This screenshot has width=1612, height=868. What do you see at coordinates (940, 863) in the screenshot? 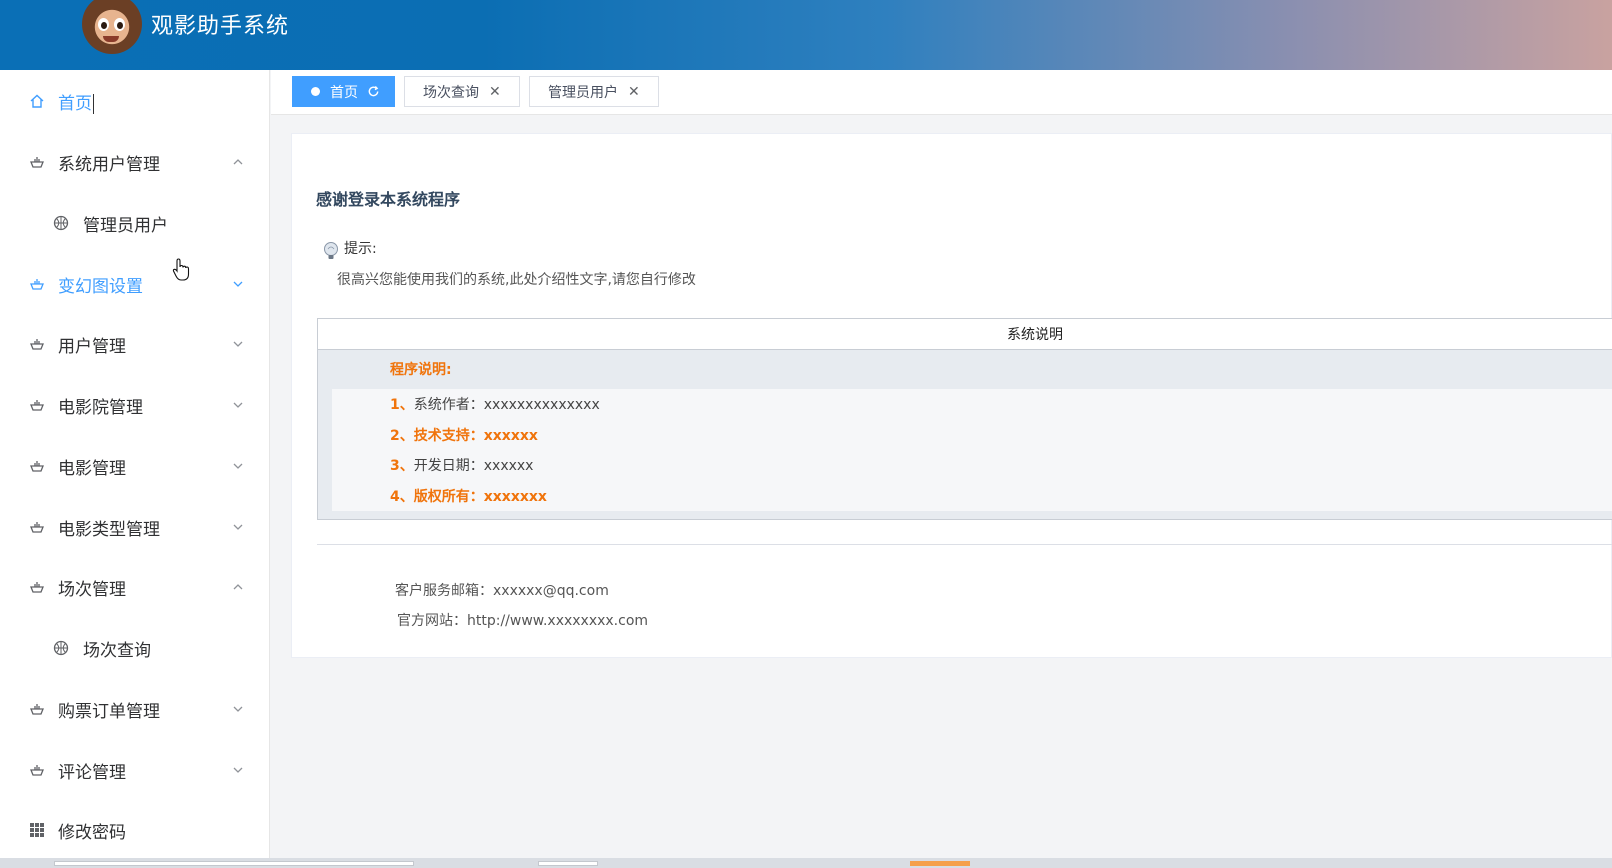
I see `bottom-highlight` at bounding box center [940, 863].